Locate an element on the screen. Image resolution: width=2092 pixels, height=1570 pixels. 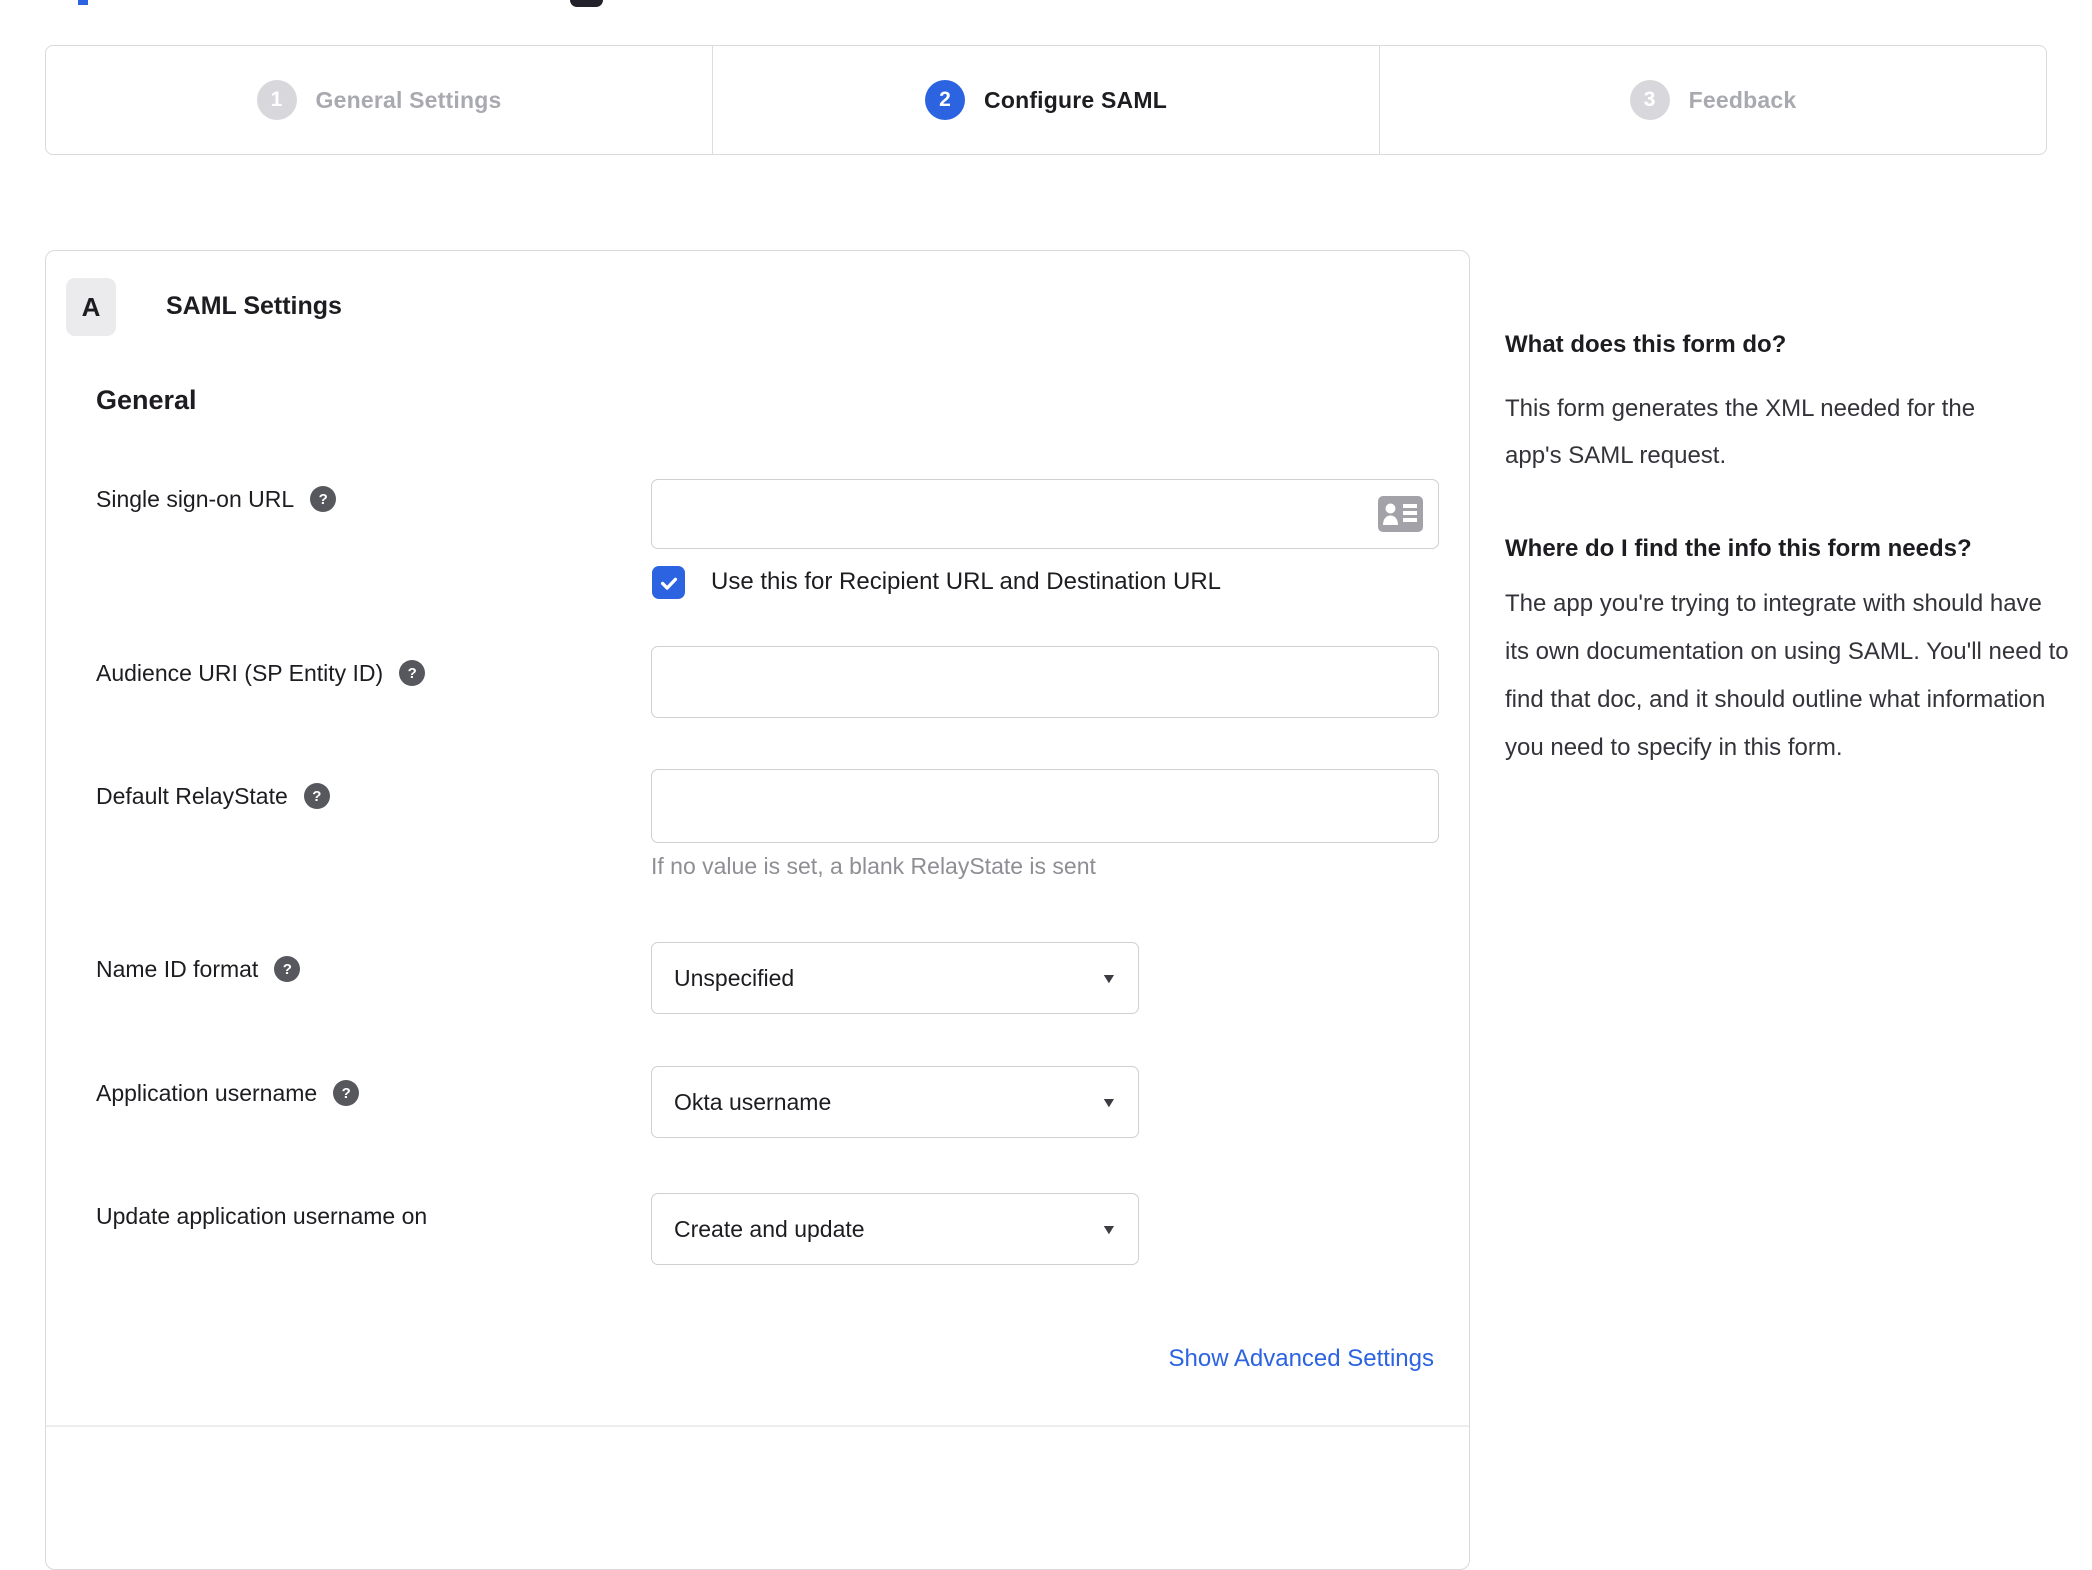
name-id-format-value: Unspecified is located at coordinates (734, 977).